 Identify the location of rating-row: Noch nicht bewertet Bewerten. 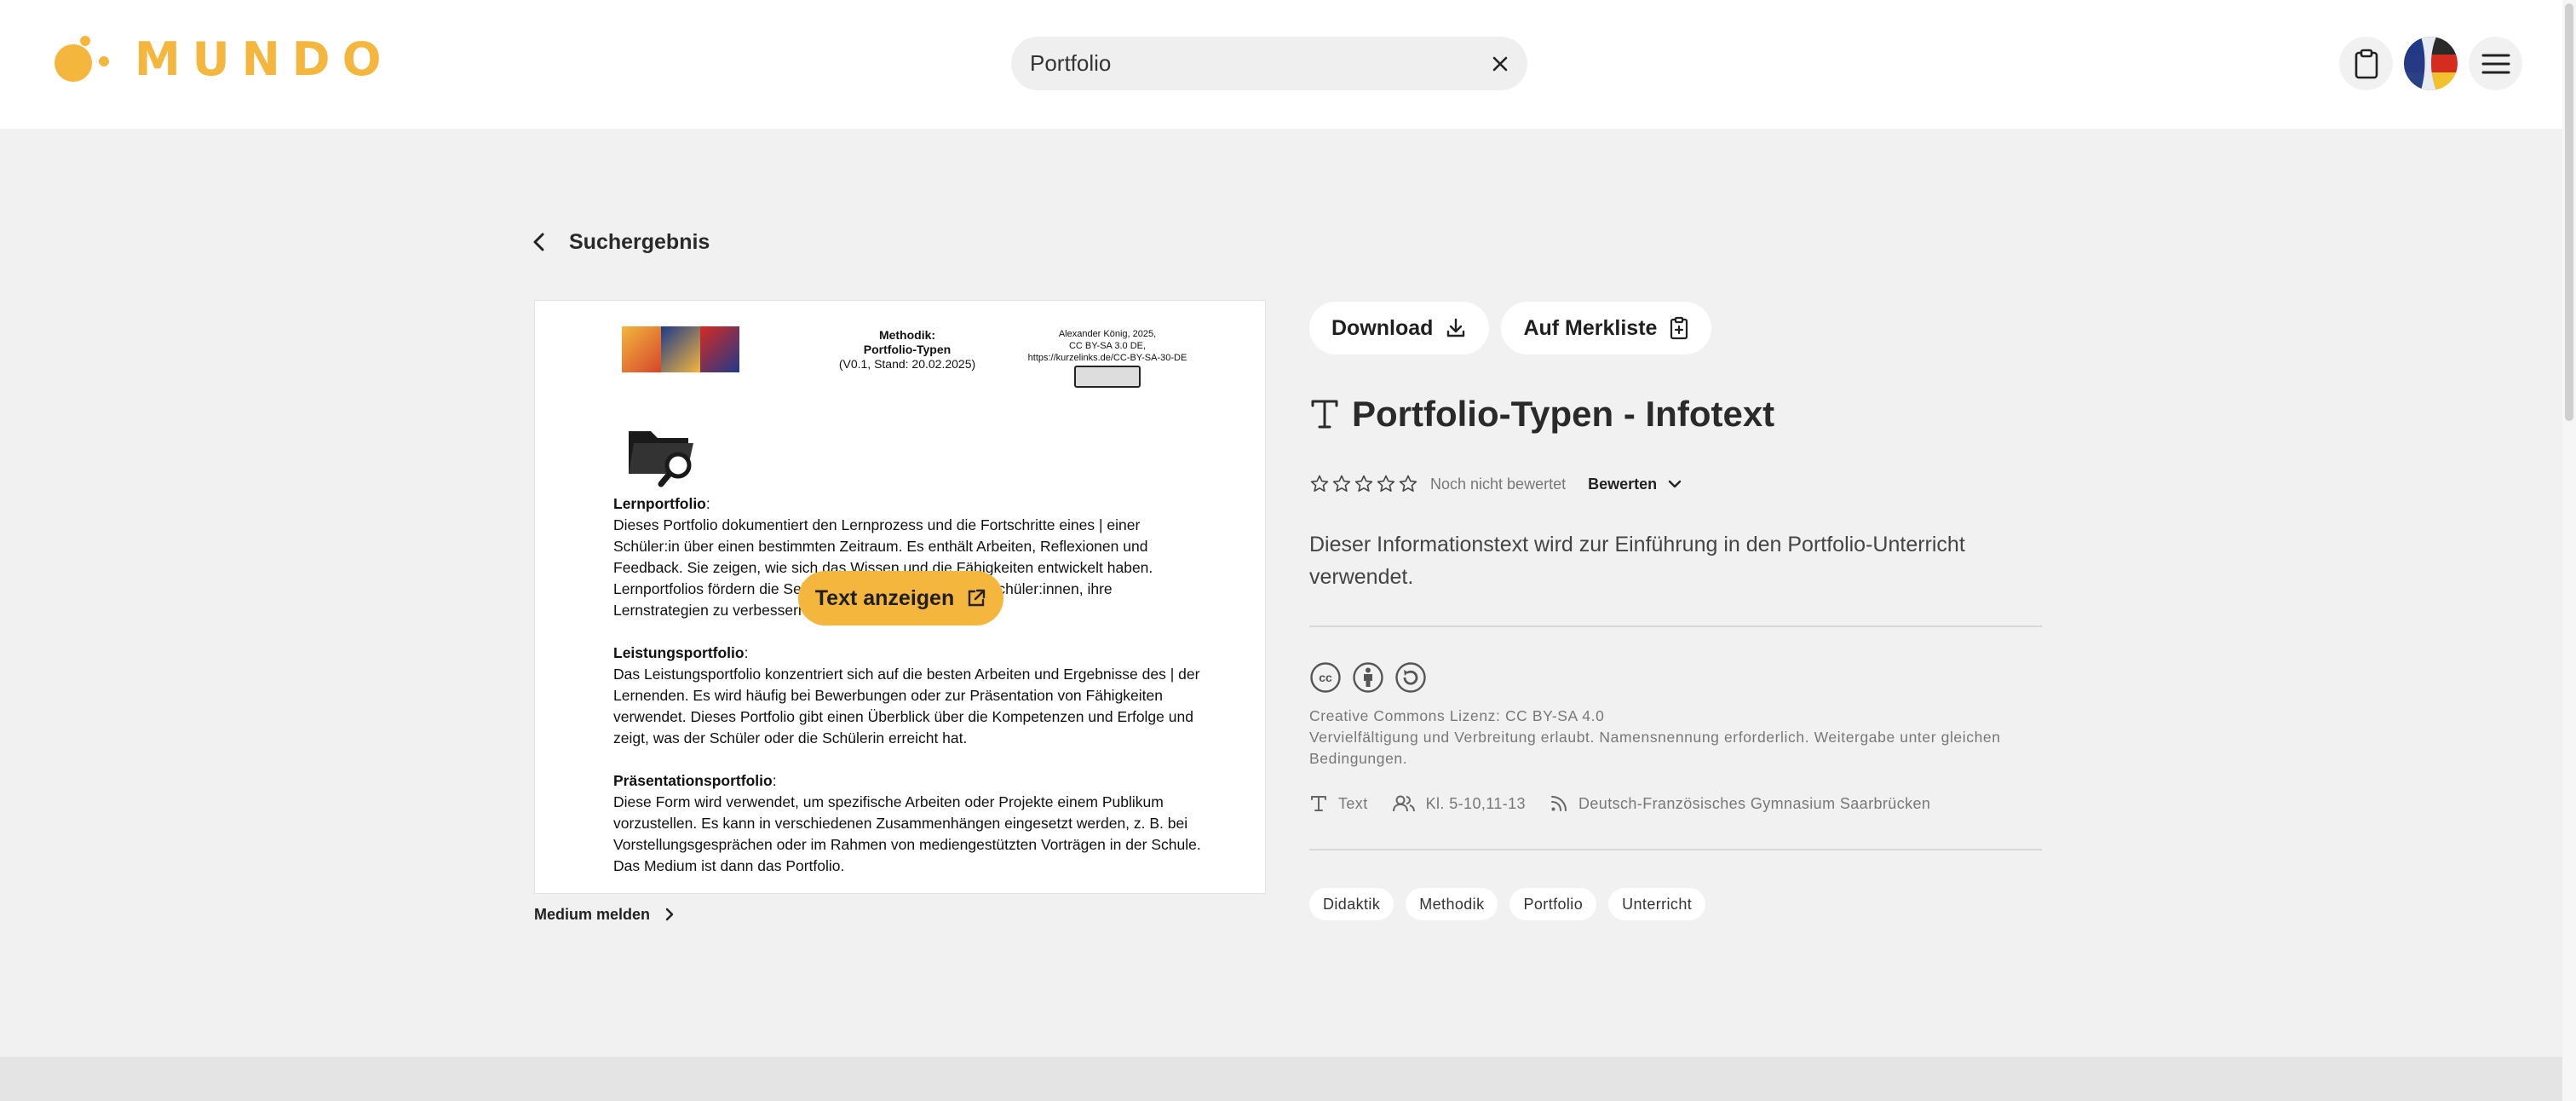
(1495, 484).